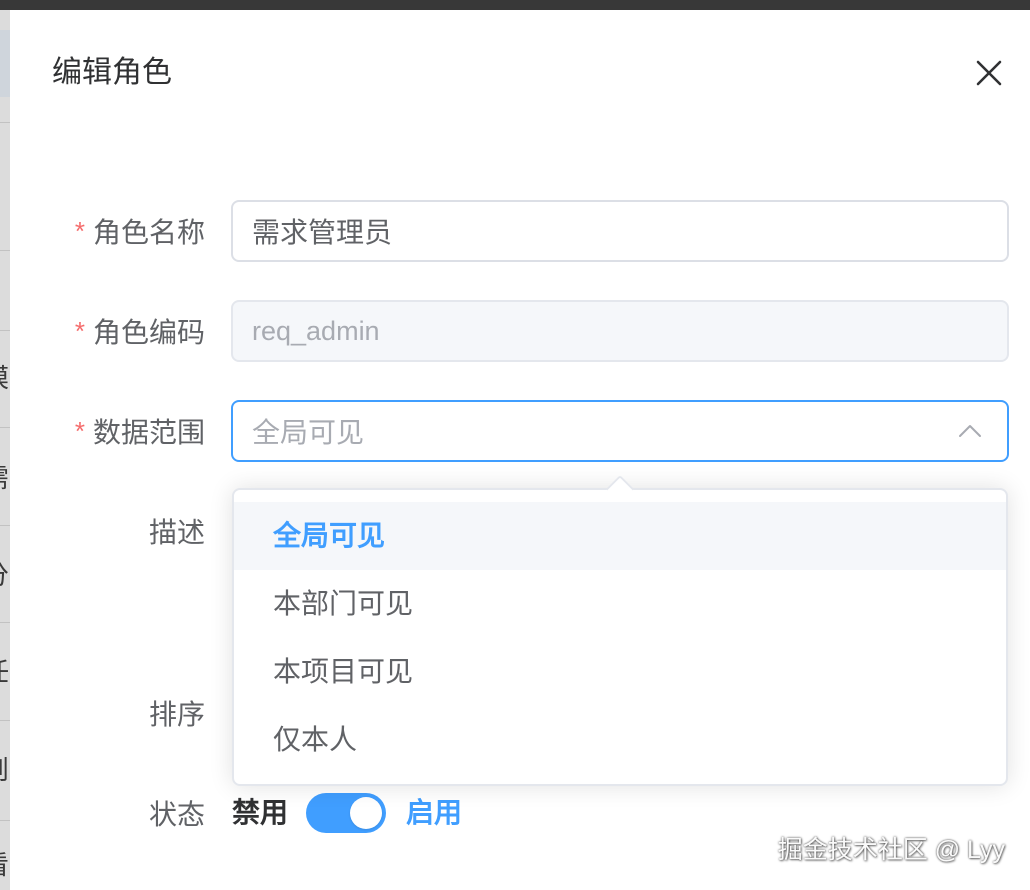 This screenshot has width=1030, height=890. What do you see at coordinates (891, 850) in the screenshot?
I see `watermark: 掘金技术社区 @ Lyy` at bounding box center [891, 850].